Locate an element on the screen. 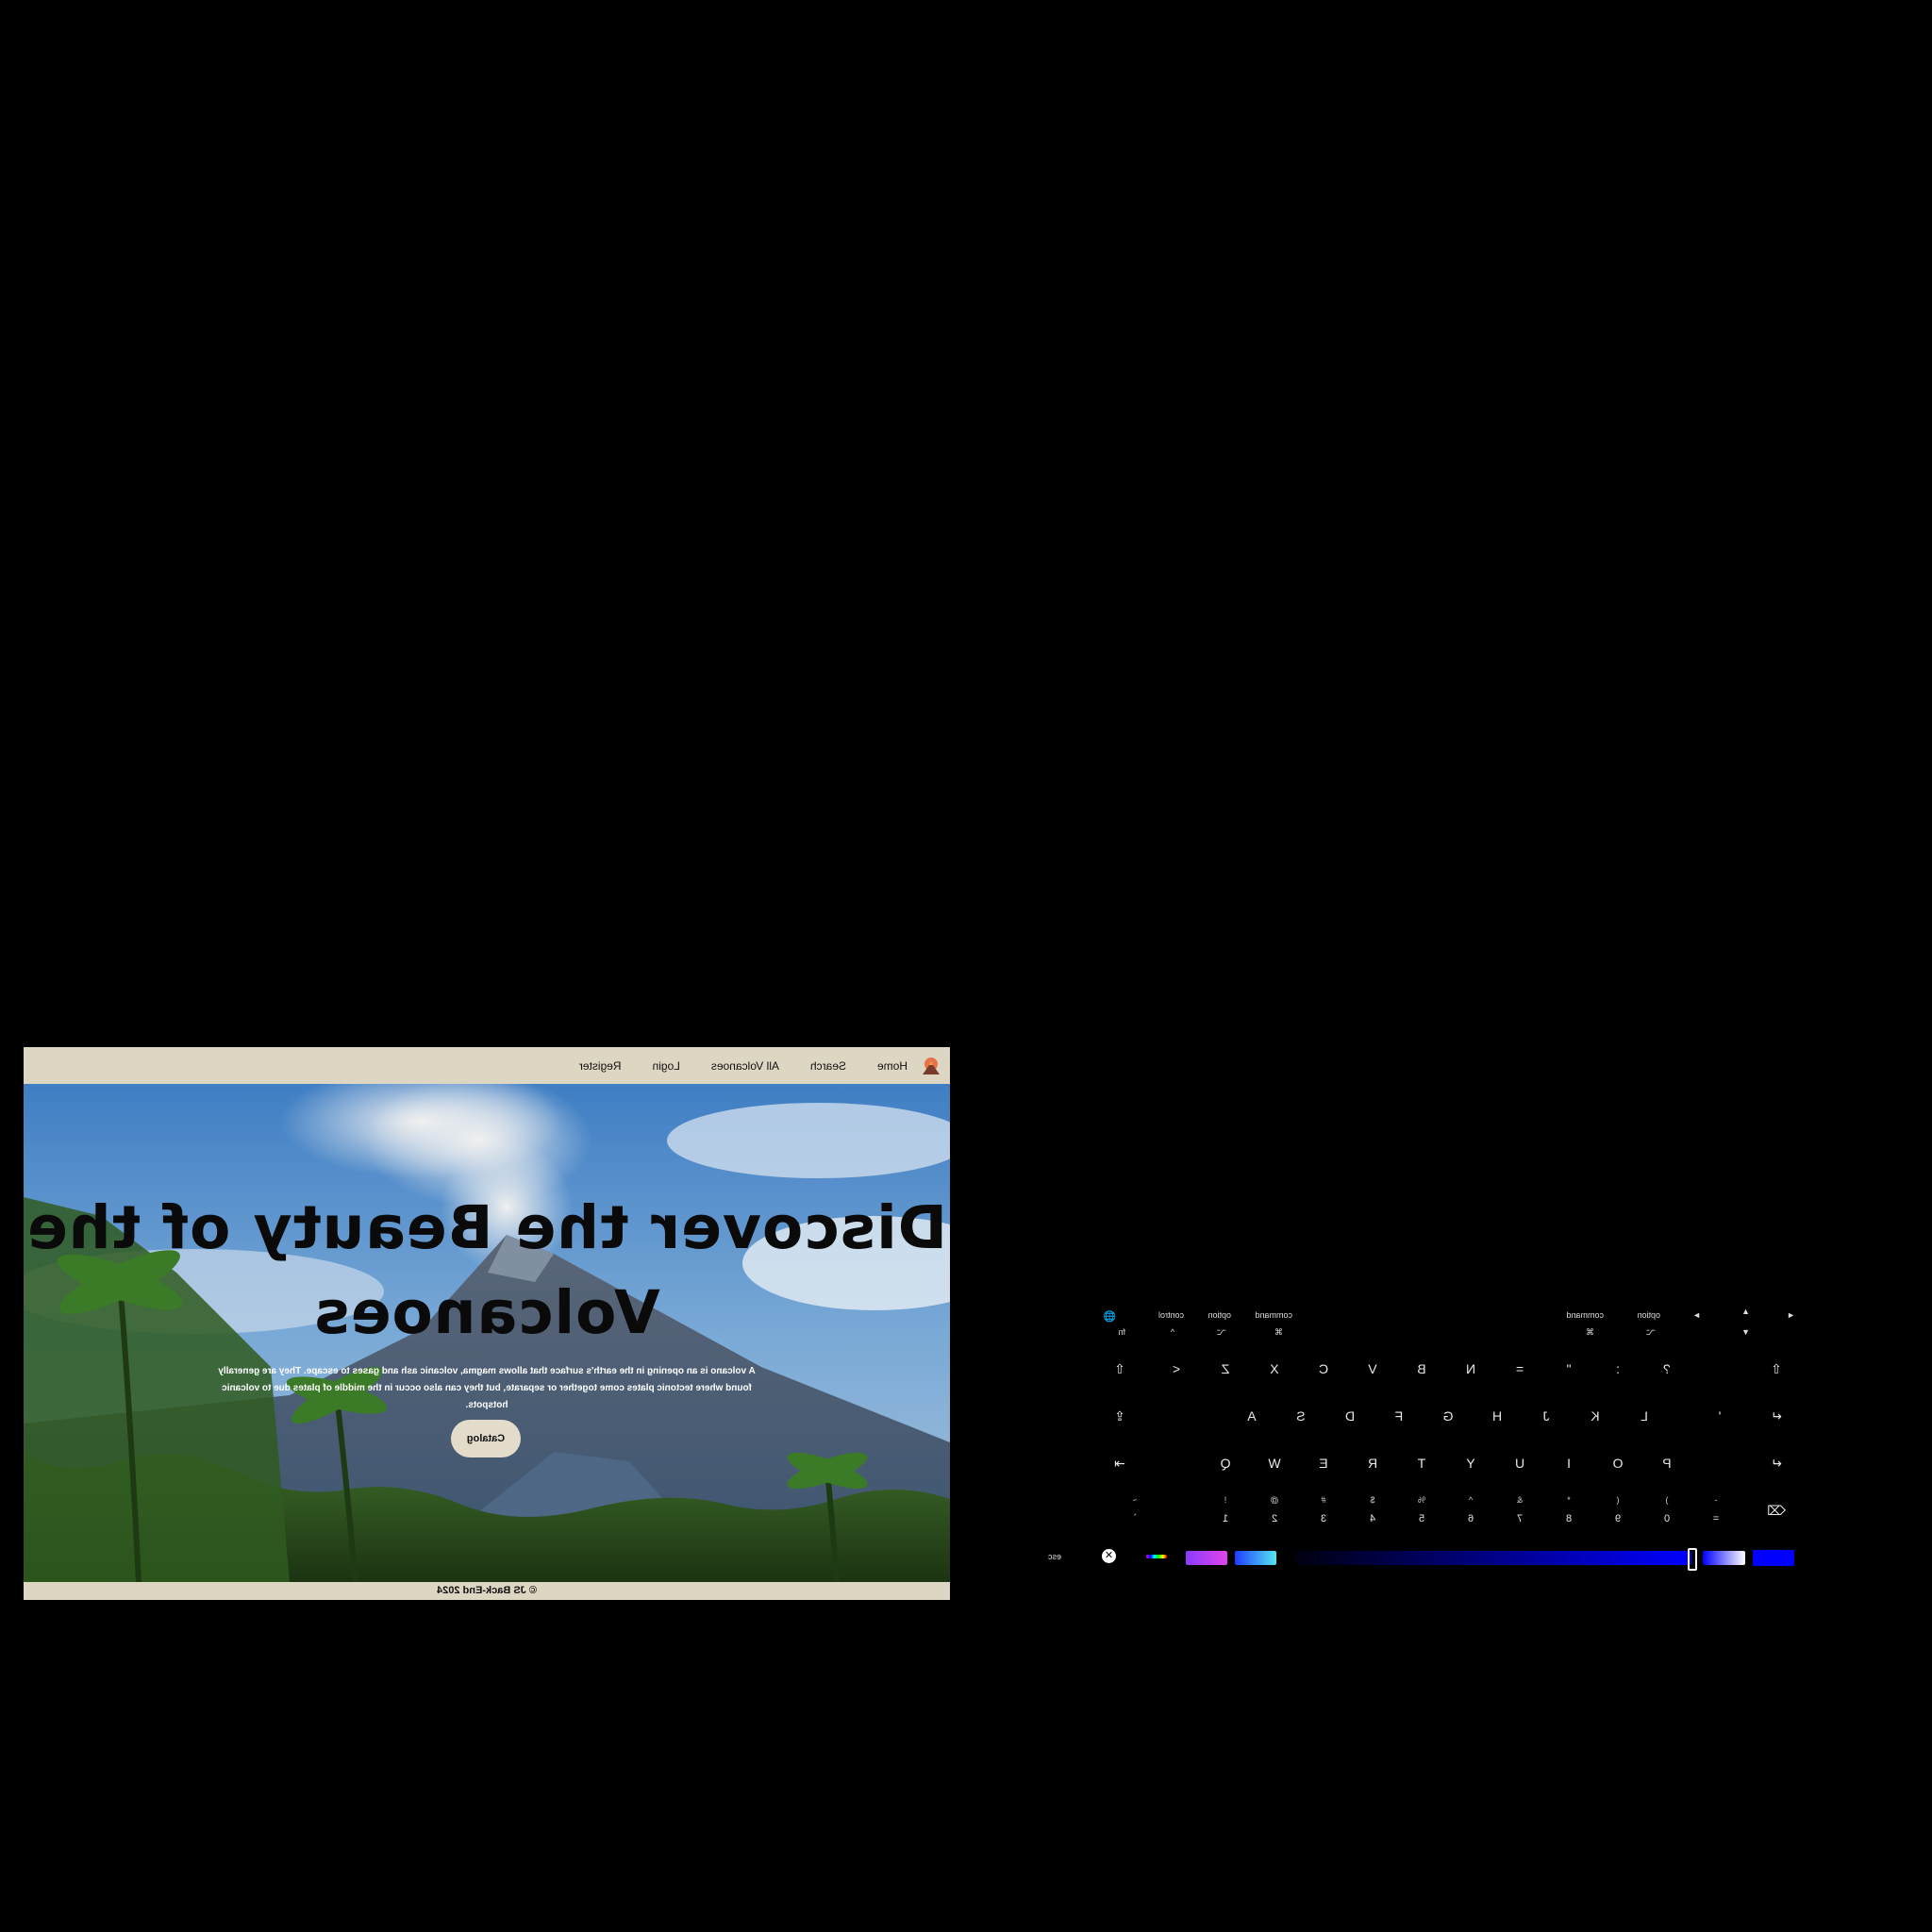 This screenshot has width=1932, height=1932. key-option-left-symbol: ⌥ is located at coordinates (1650, 1332).